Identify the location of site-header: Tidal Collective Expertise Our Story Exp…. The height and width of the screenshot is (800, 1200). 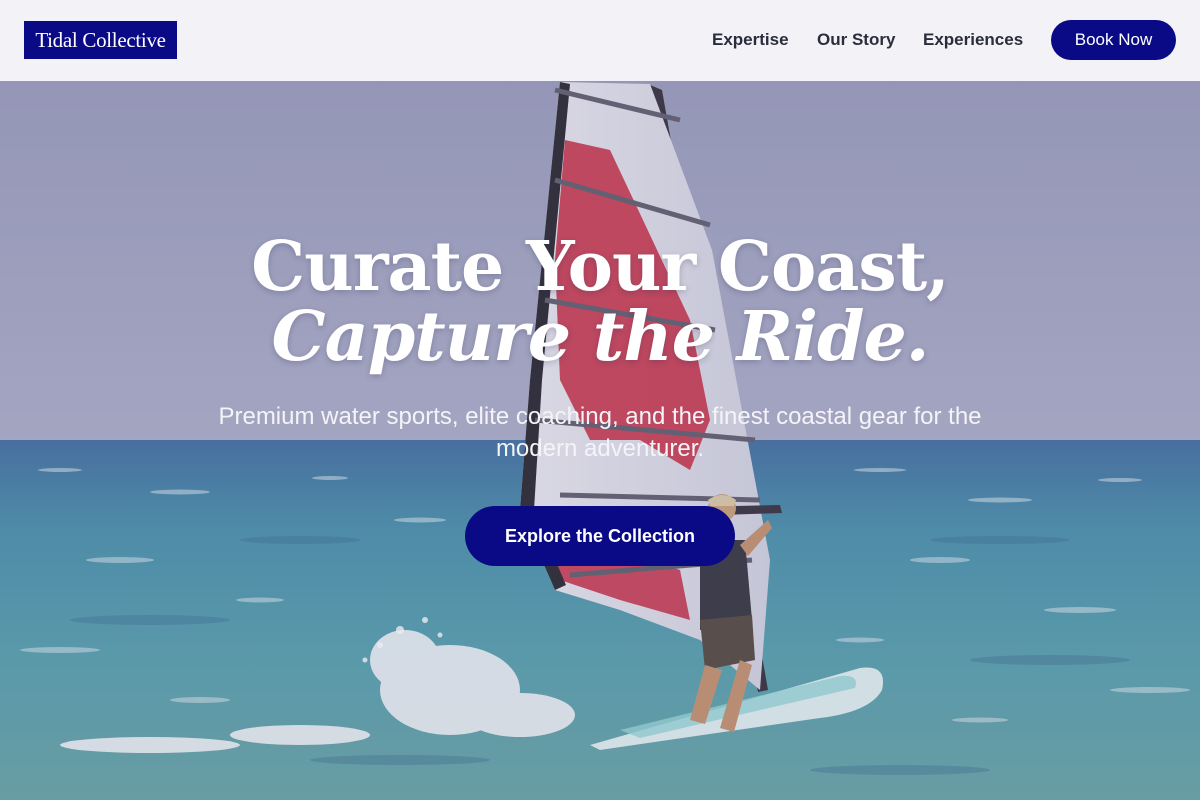
(600, 40).